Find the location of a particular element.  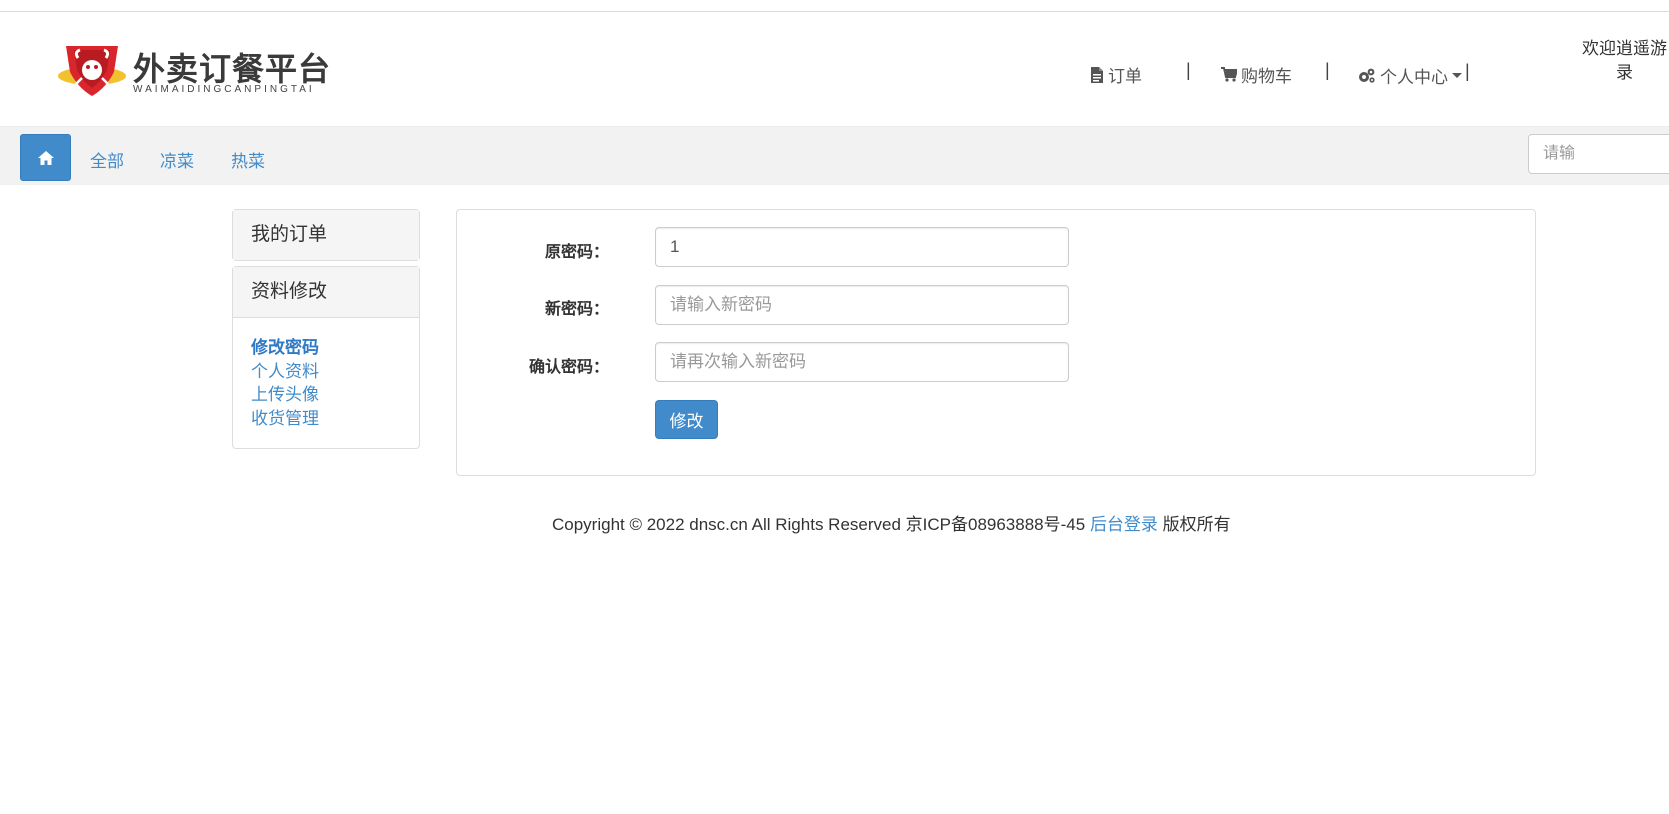

logo-subtitle: WAIMAIDINGCANPINGTAI is located at coordinates (224, 89).